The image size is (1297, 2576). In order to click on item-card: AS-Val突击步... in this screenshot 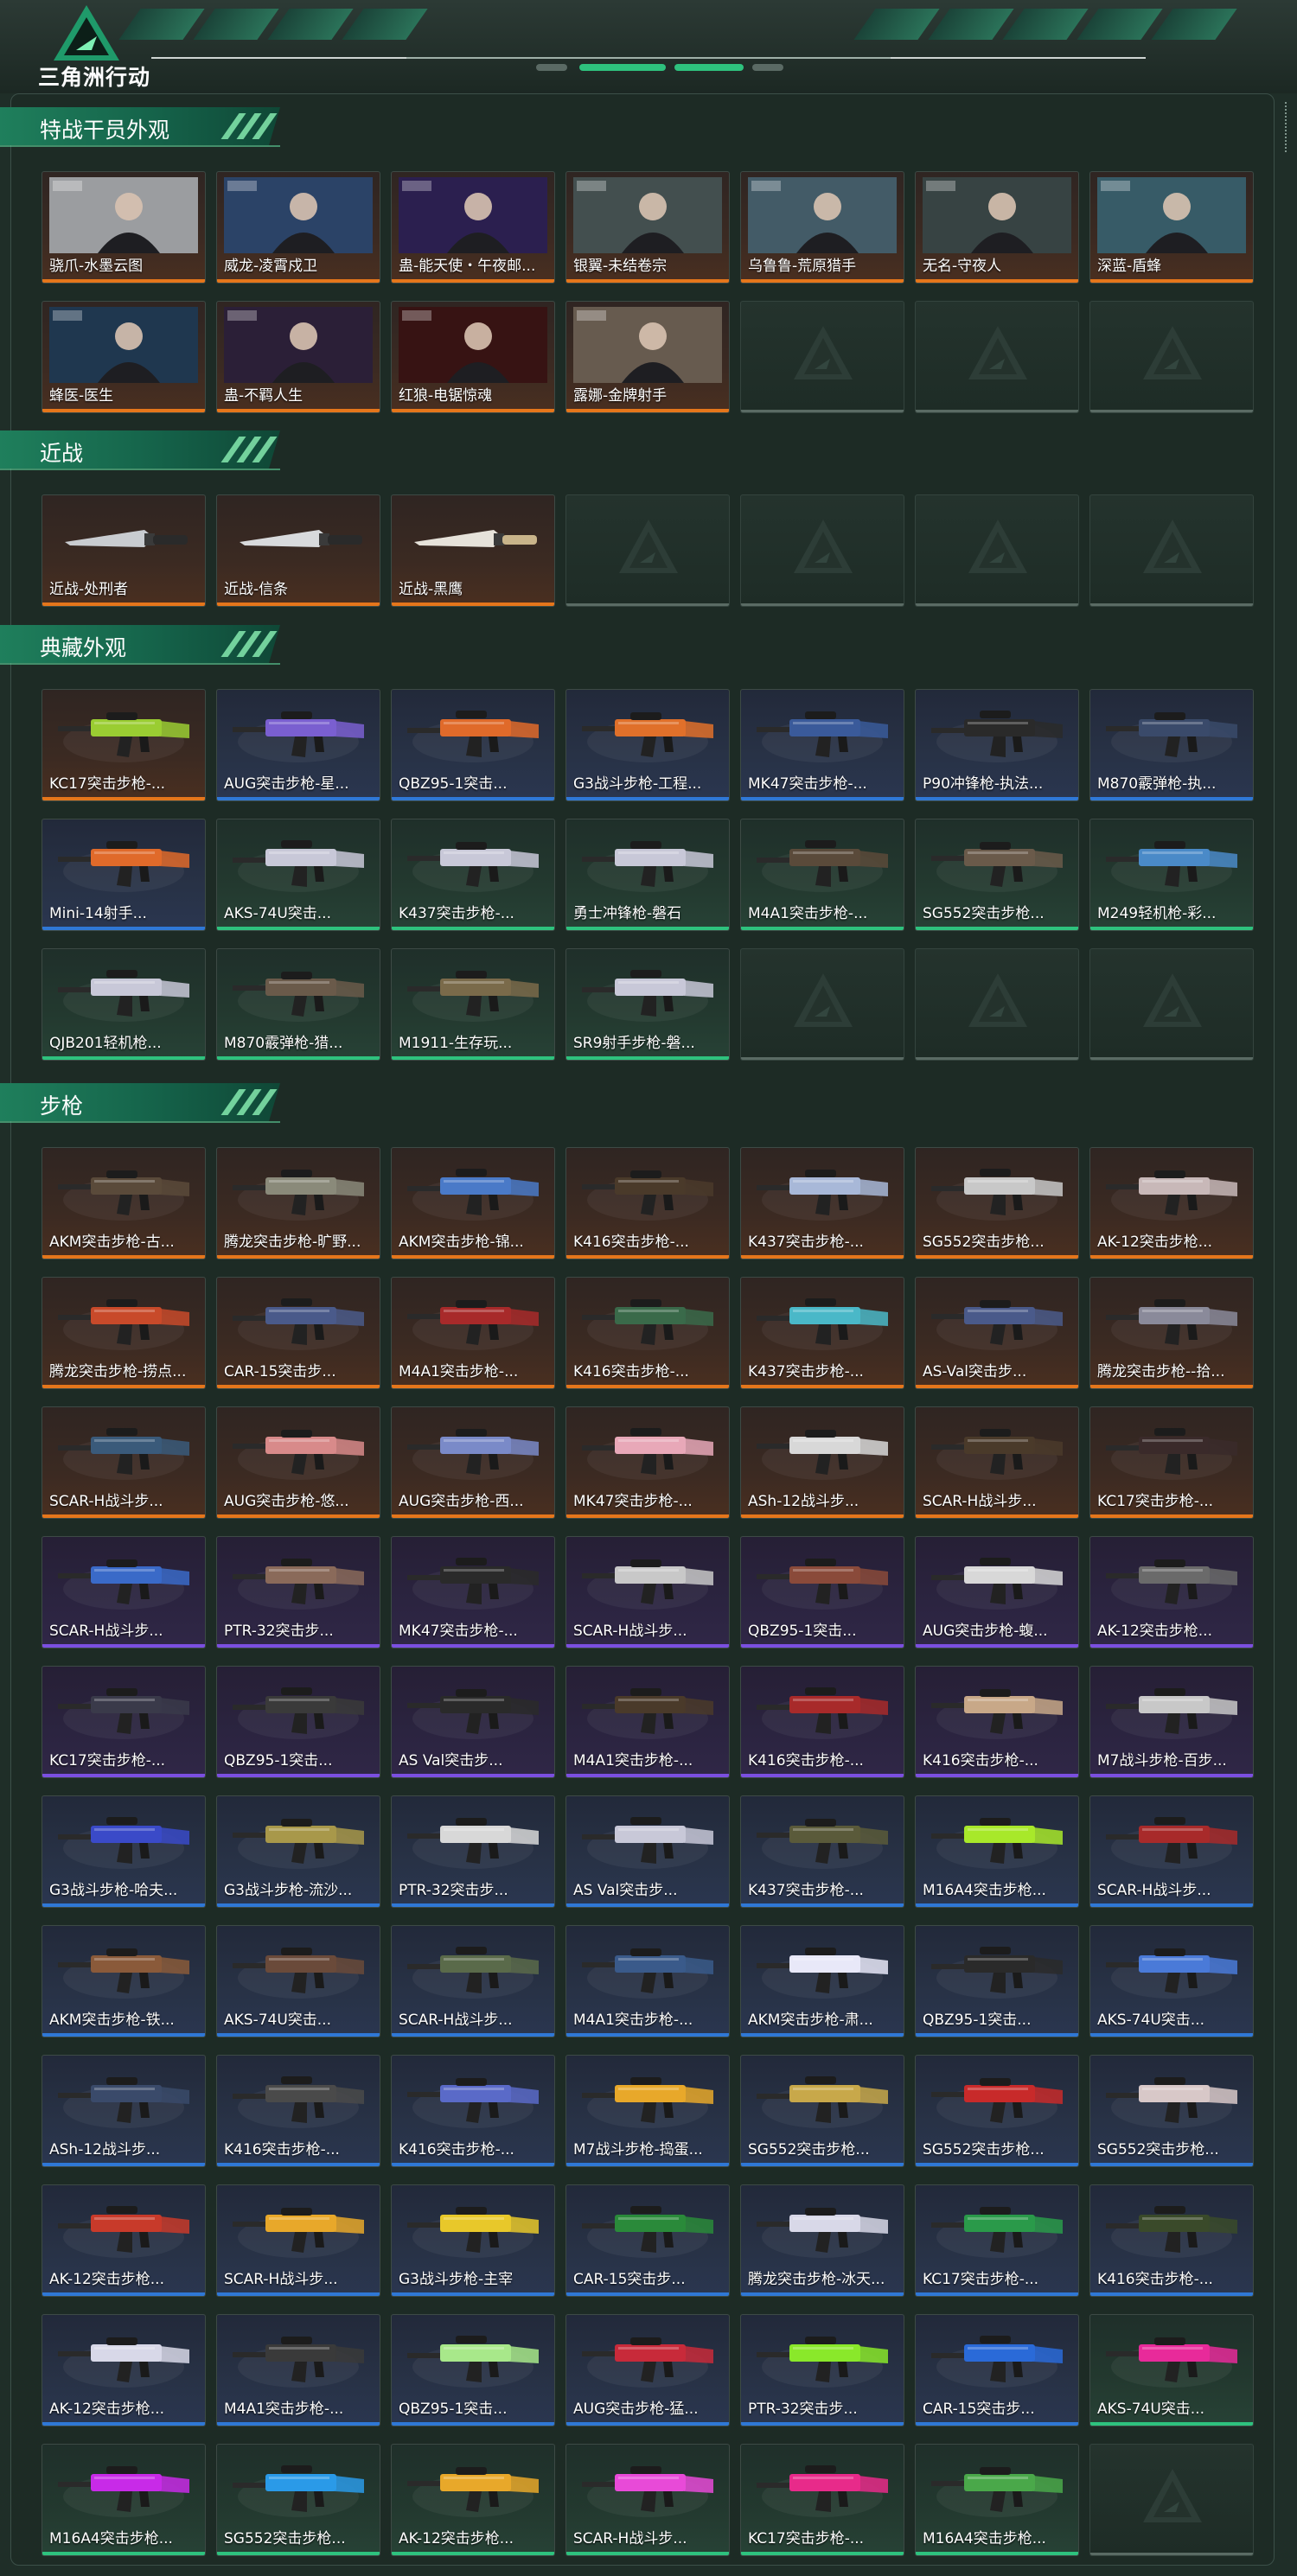, I will do `click(997, 1333)`.